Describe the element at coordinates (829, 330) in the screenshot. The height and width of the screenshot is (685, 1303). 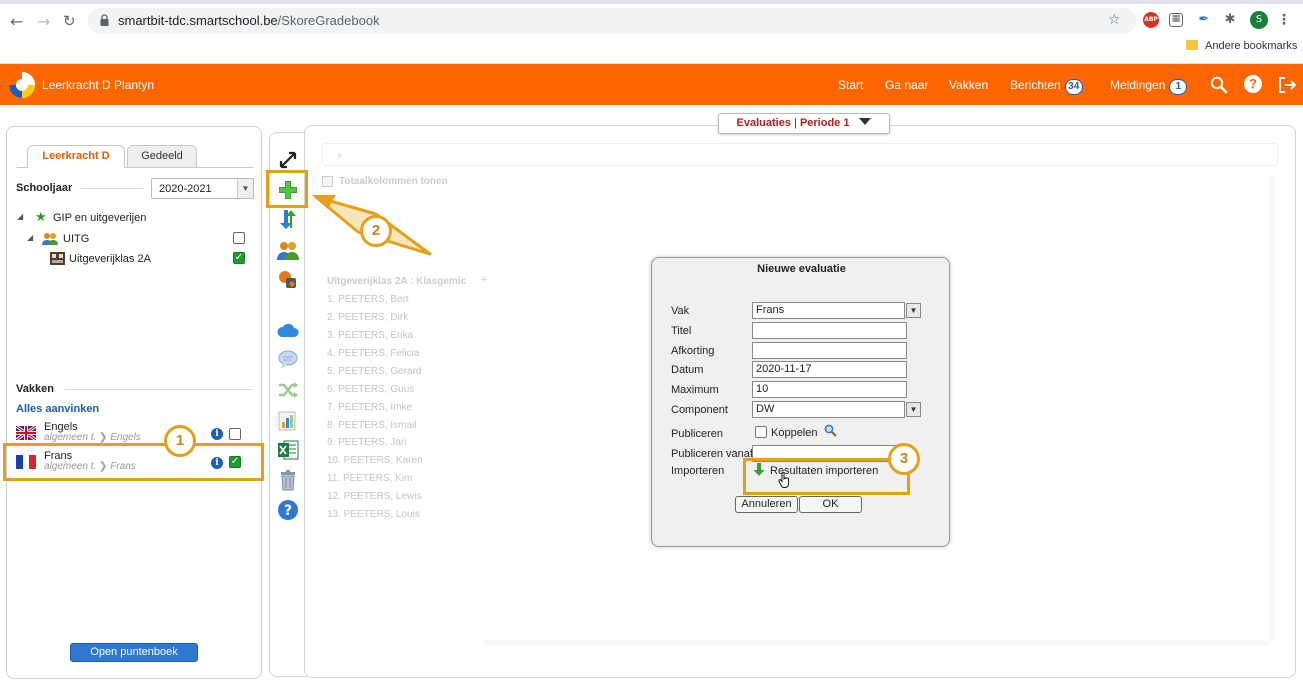
I see `titel-input` at that location.